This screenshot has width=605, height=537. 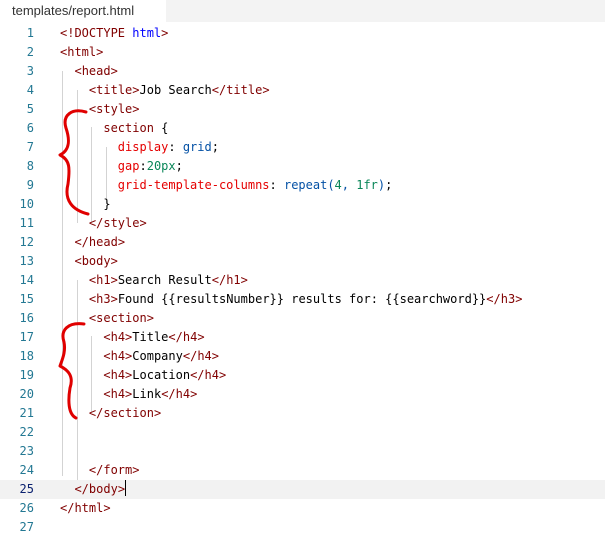 What do you see at coordinates (26, 394) in the screenshot?
I see `line-number: 20` at bounding box center [26, 394].